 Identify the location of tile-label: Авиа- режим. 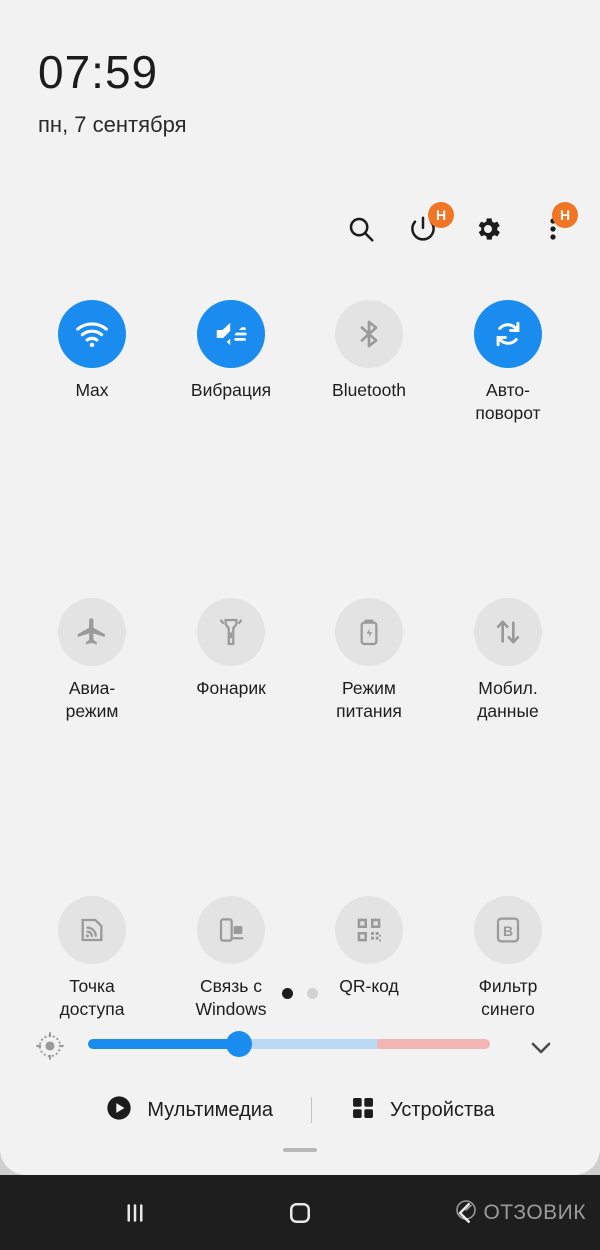
(92, 699).